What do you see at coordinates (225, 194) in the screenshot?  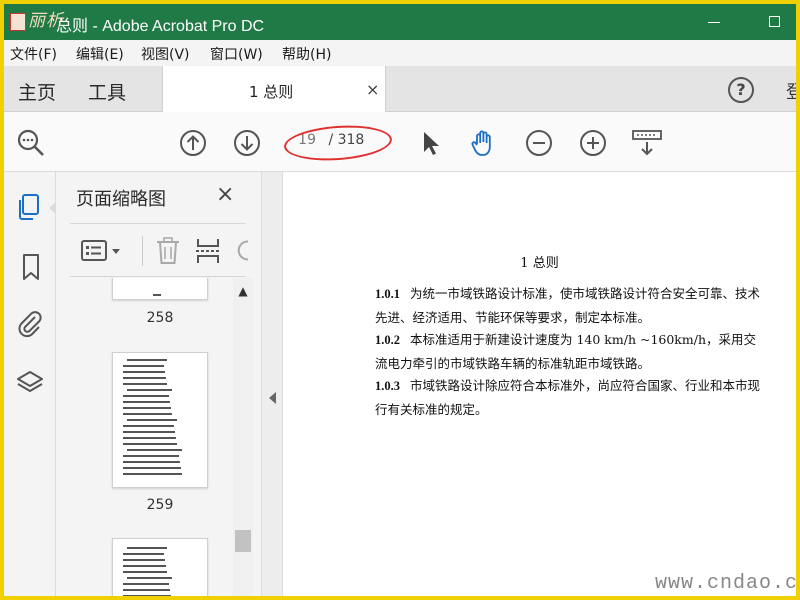 I see `close-panel-icon: ×` at bounding box center [225, 194].